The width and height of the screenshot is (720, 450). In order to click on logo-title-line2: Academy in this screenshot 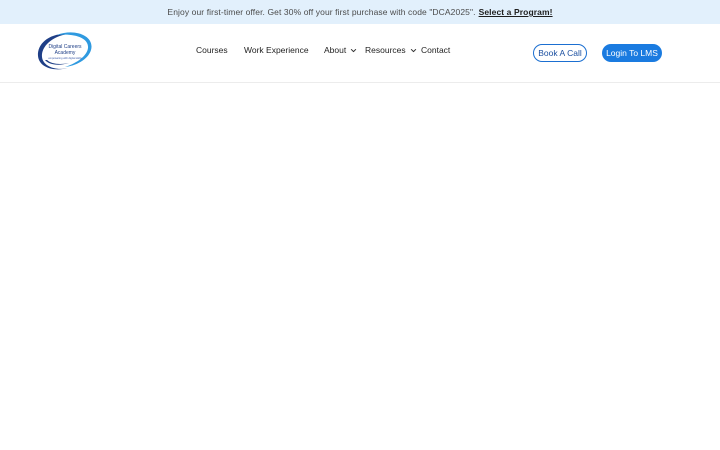, I will do `click(65, 52)`.